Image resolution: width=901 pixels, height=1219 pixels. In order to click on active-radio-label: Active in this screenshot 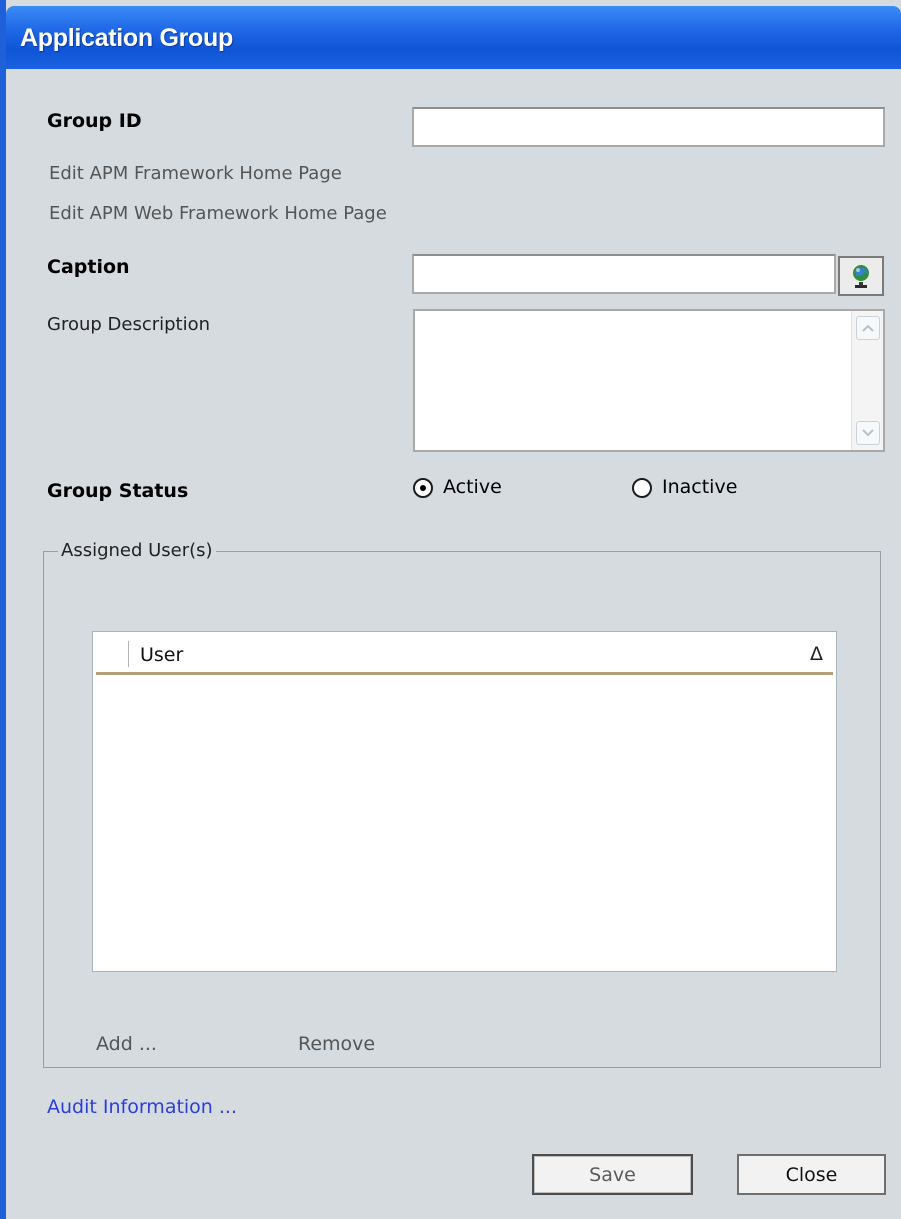, I will do `click(472, 487)`.